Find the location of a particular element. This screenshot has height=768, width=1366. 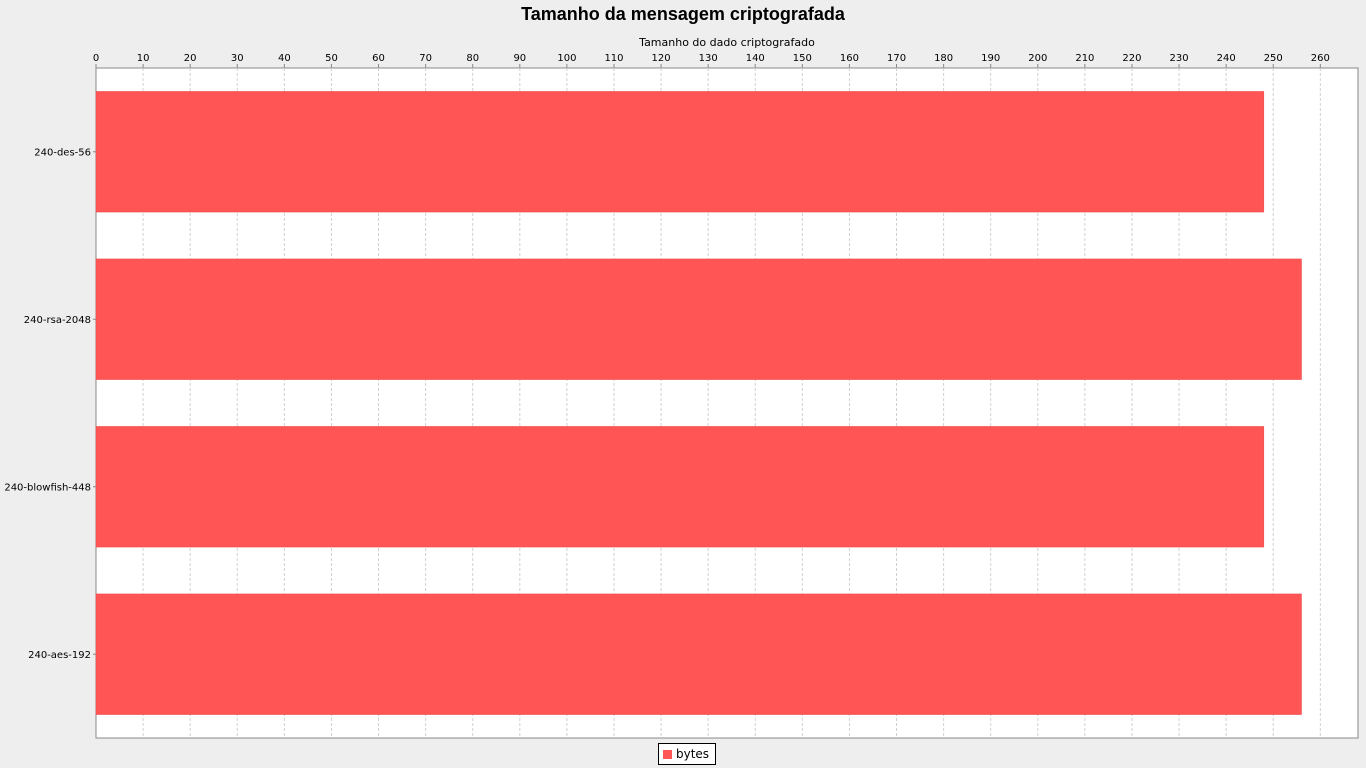

x-tick-label: 110 is located at coordinates (613, 58).